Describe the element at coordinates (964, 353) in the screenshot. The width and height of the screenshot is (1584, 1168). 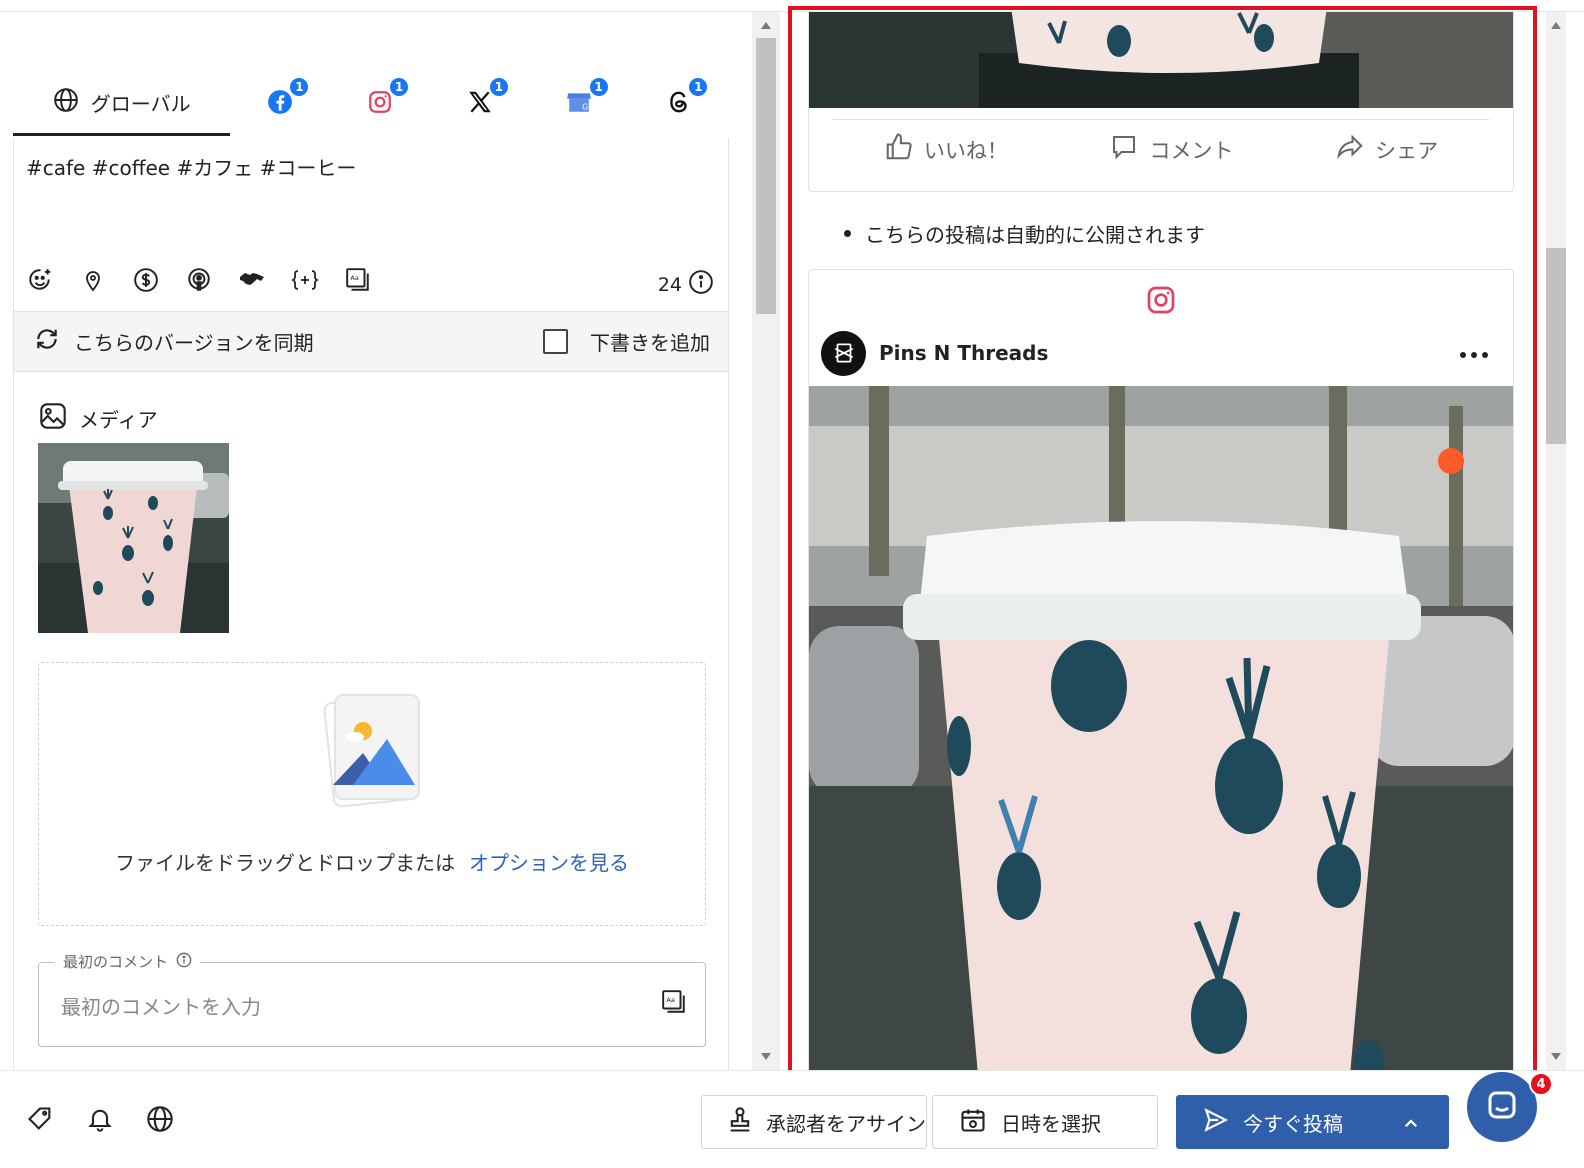
I see `instagram-account-name: Pins N Threads` at that location.